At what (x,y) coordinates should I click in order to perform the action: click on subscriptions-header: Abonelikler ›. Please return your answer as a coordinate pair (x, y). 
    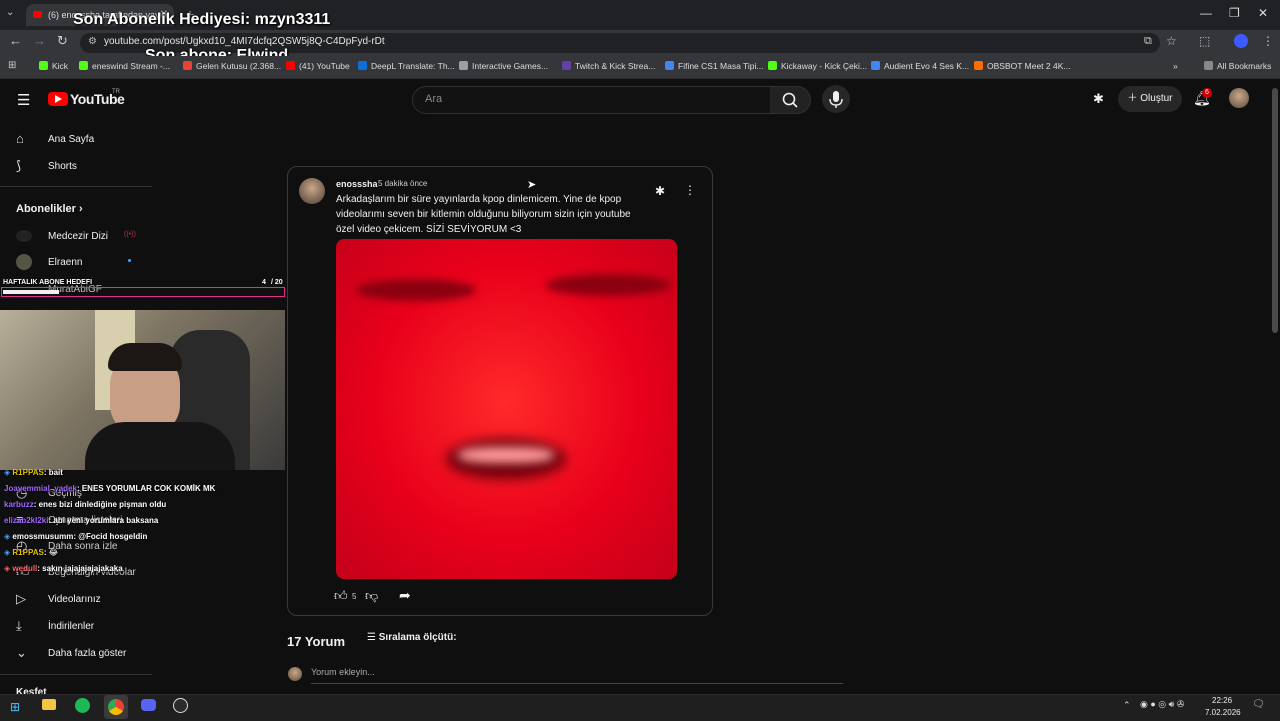
    Looking at the image, I should click on (49, 209).